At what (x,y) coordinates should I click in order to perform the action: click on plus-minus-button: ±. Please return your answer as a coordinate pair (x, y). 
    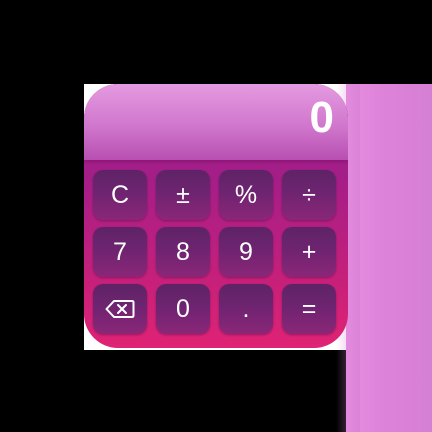
    Looking at the image, I should click on (183, 195).